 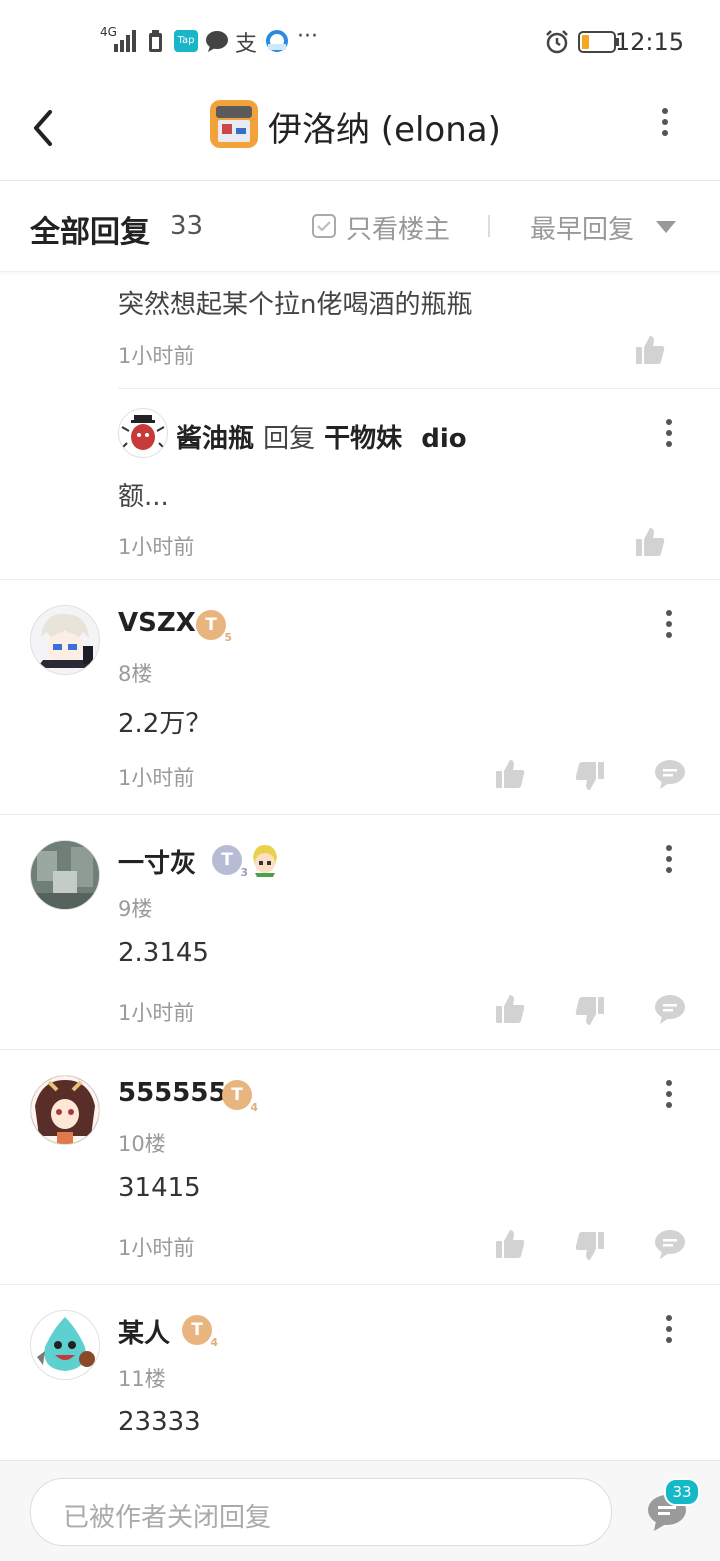 I want to click on reply-word: 回复, so click(x=289, y=439).